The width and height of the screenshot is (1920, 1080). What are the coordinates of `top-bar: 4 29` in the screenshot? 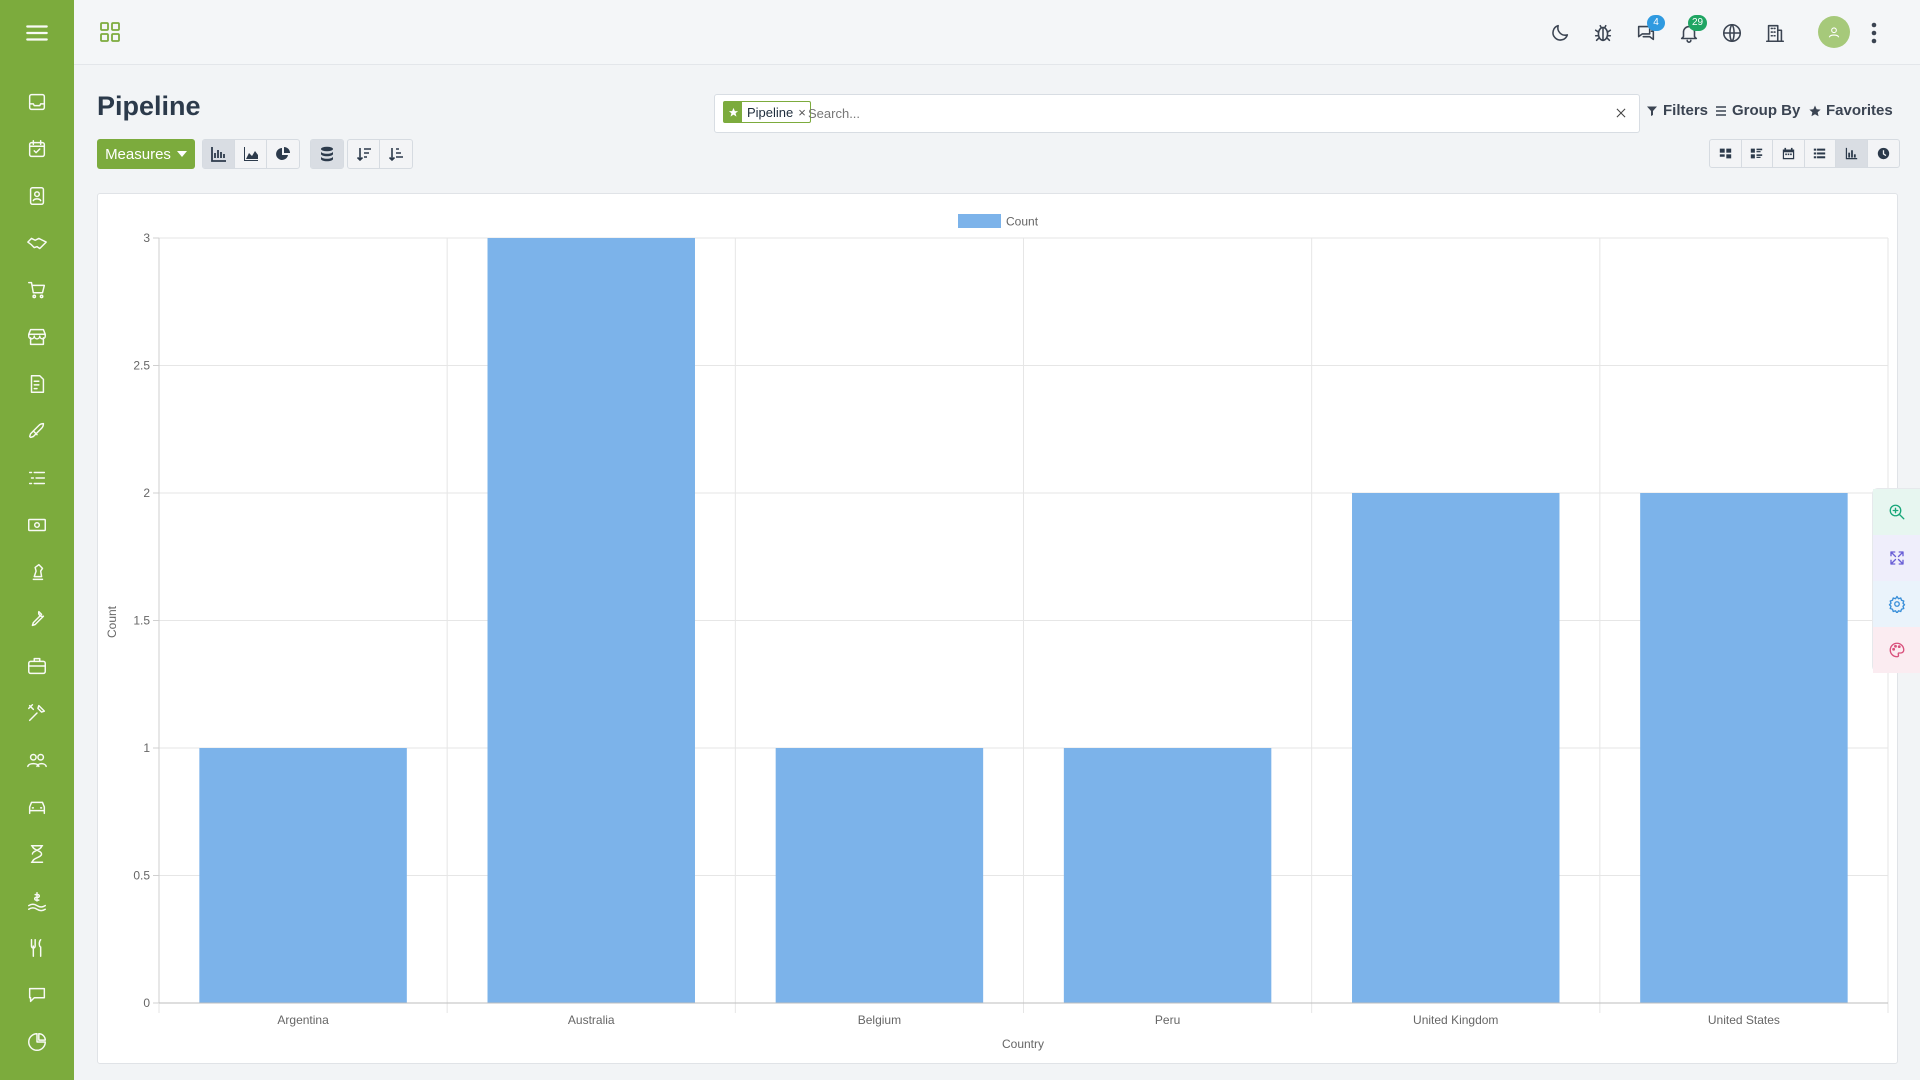 It's located at (997, 32).